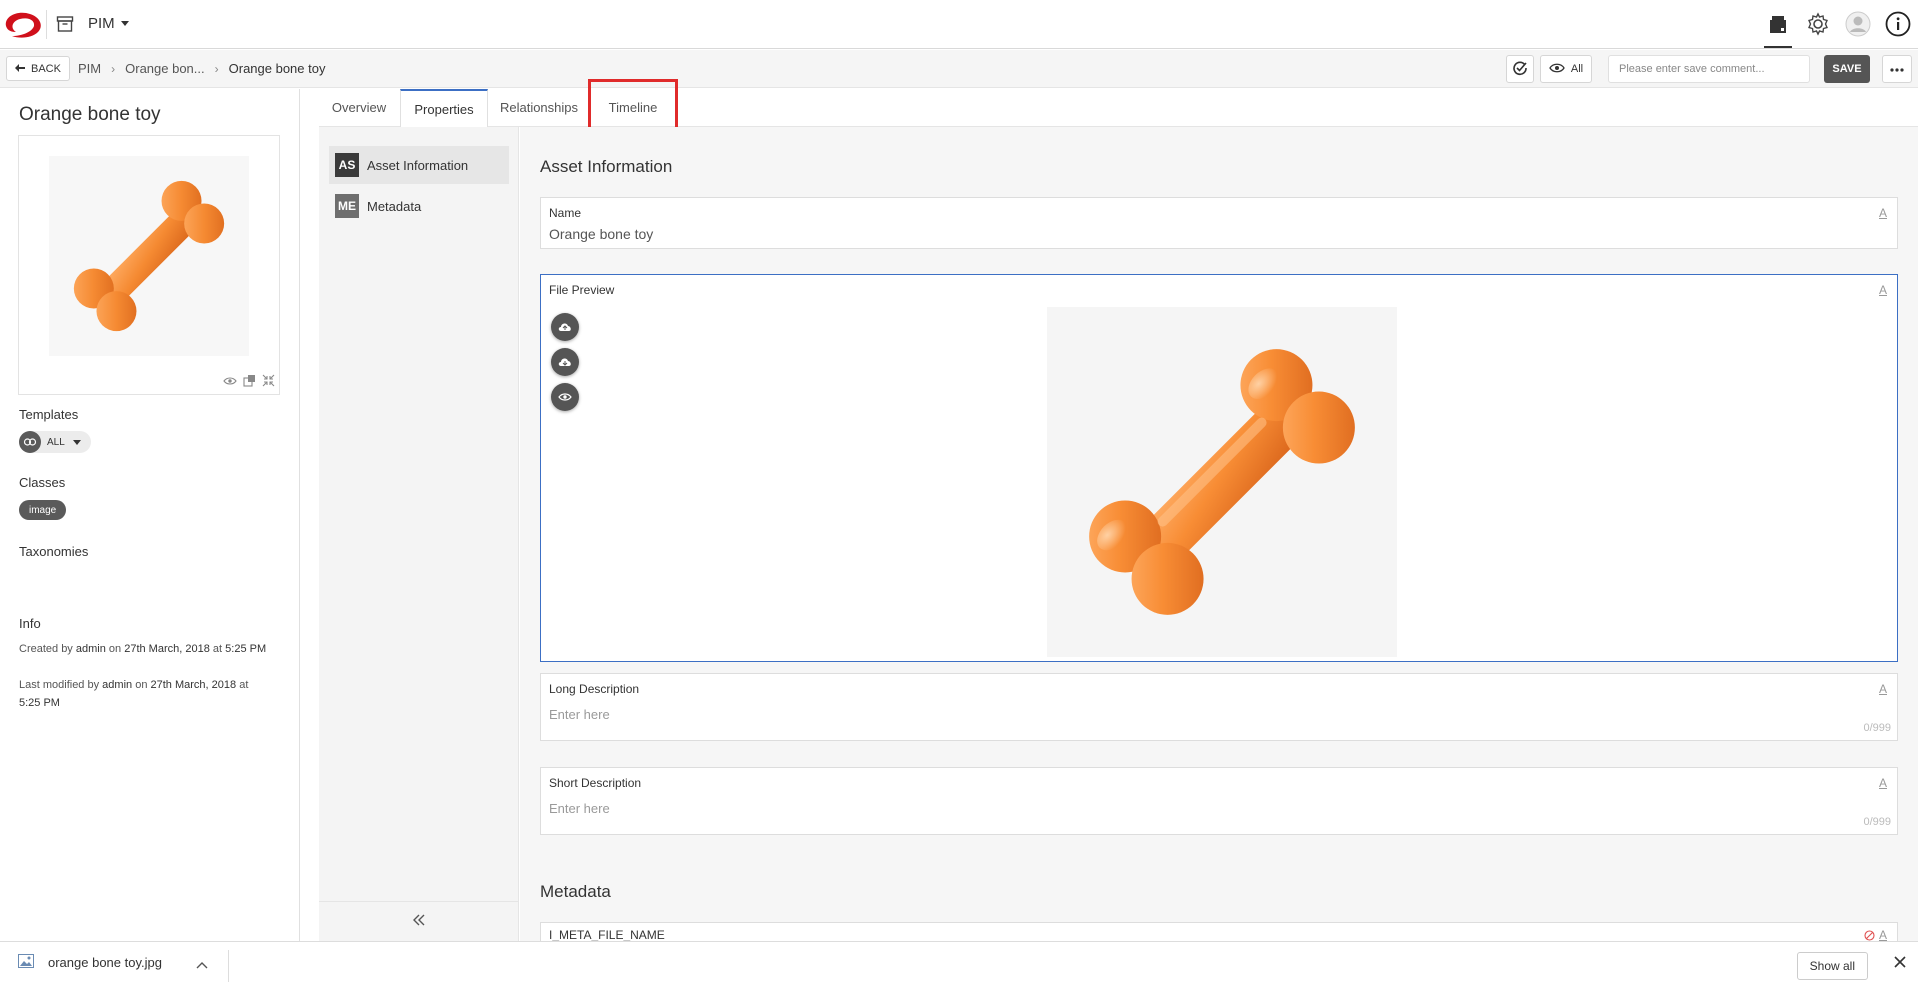  Describe the element at coordinates (1900, 963) in the screenshot. I see `close-icon` at that location.